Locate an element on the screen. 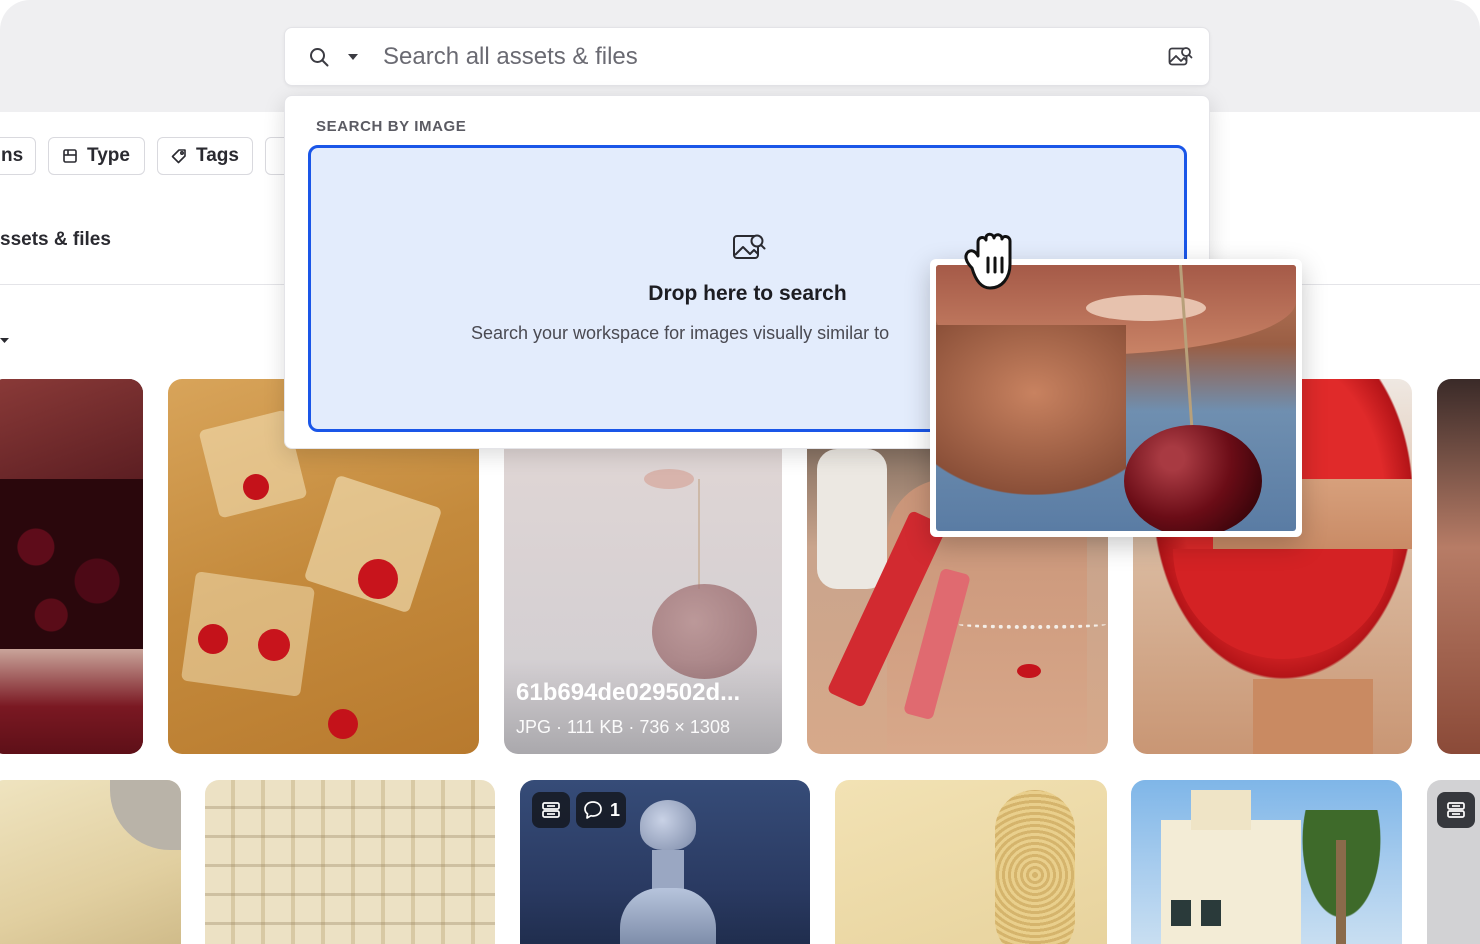 The width and height of the screenshot is (1480, 944). search-input: Search all assets & files is located at coordinates (775, 57).